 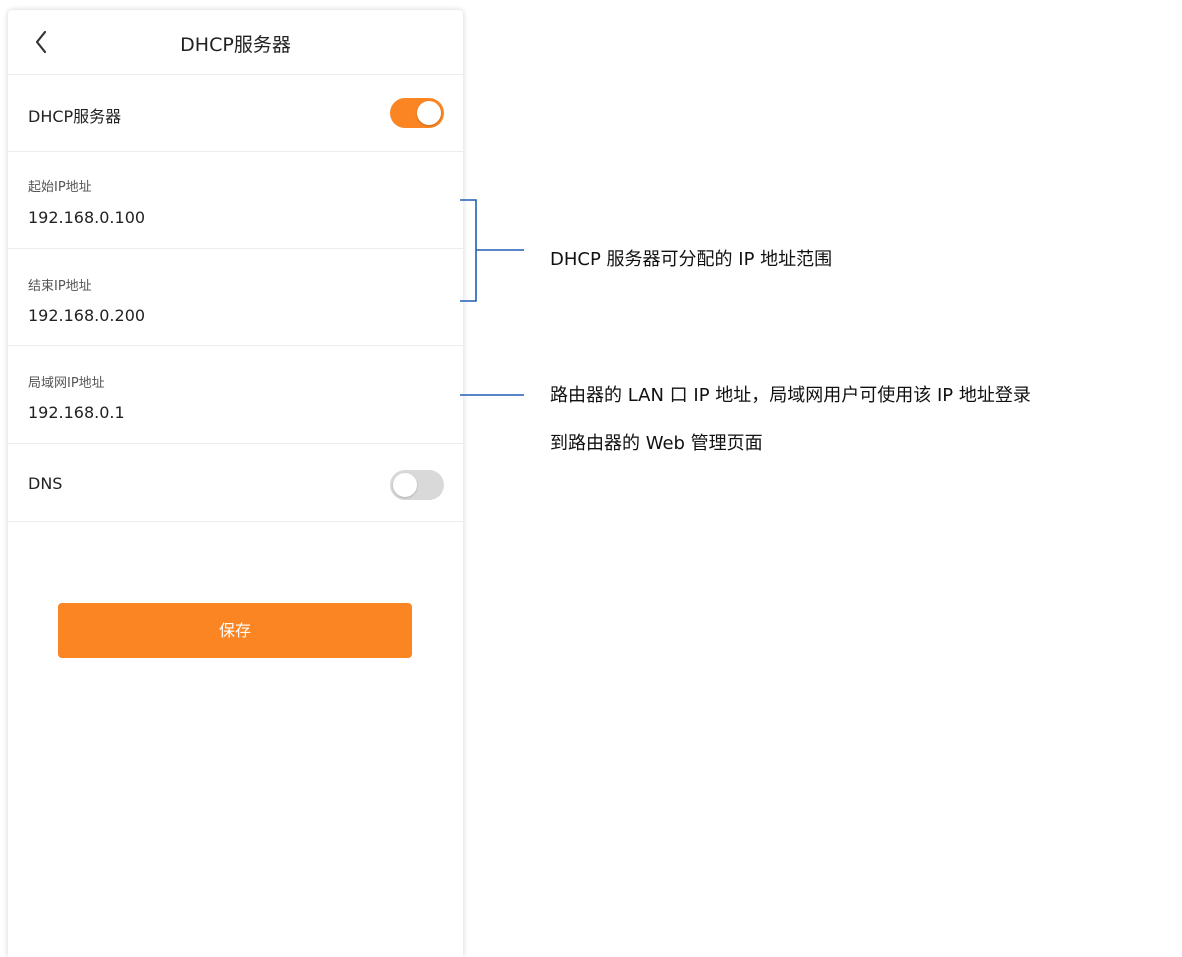 What do you see at coordinates (235, 45) in the screenshot?
I see `page-title: DHCP服务器` at bounding box center [235, 45].